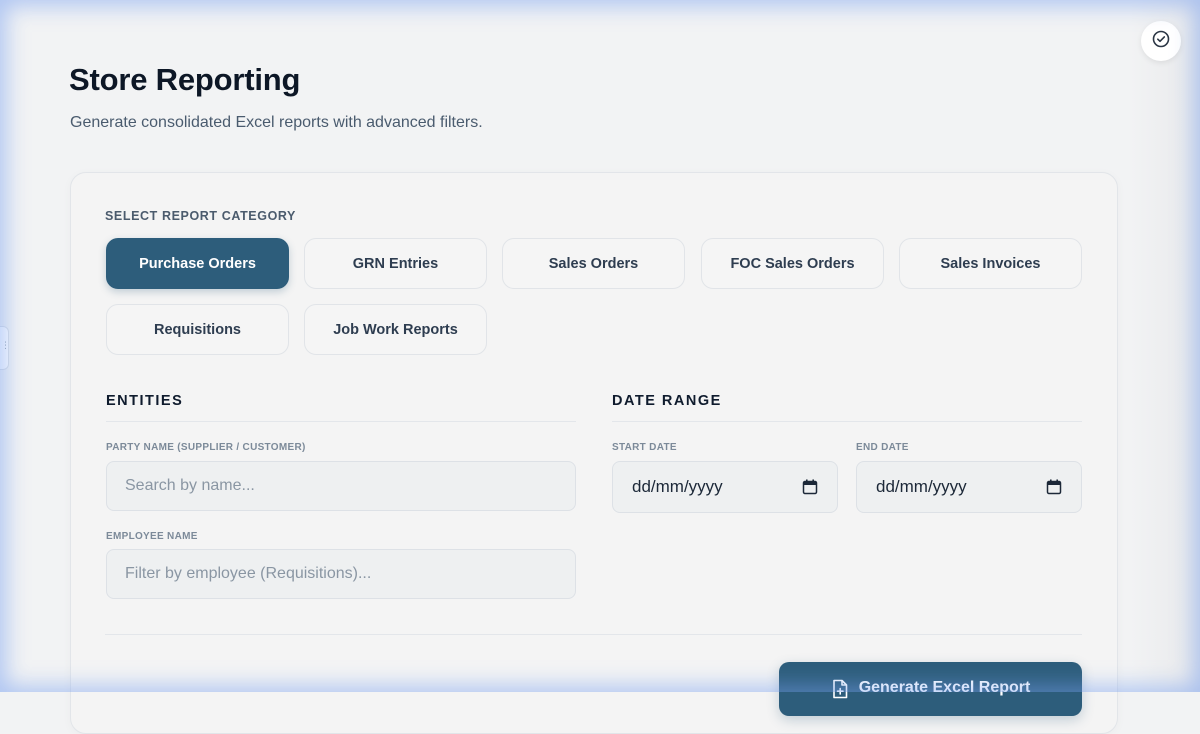  Describe the element at coordinates (593, 263) in the screenshot. I see `category-sales-orders: Sales Orders` at that location.